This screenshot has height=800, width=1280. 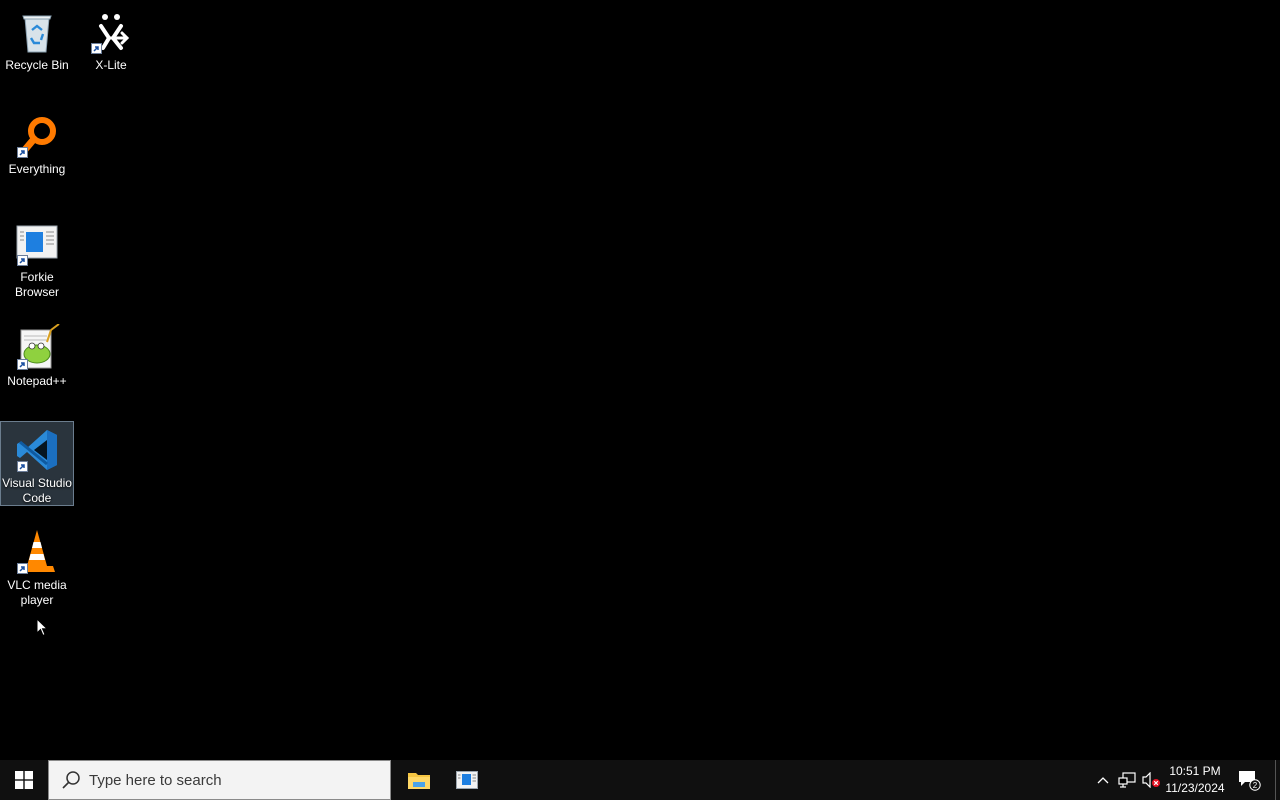 I want to click on browser-icon, so click(x=467, y=780).